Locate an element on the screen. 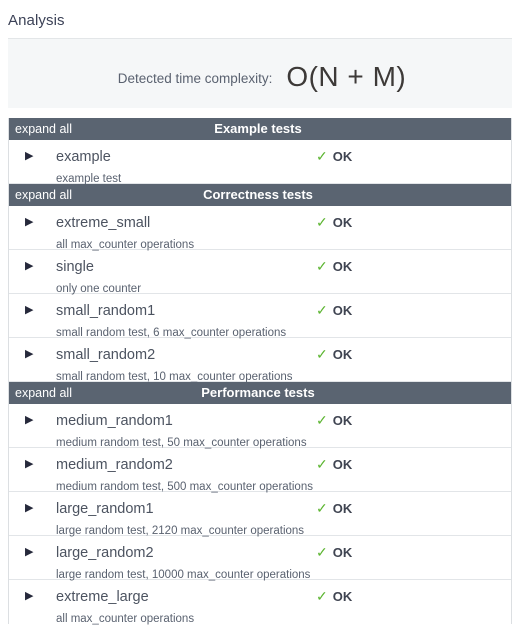 The width and height of the screenshot is (520, 634). test-row: ▶ example ✓ OK example test is located at coordinates (260, 162).